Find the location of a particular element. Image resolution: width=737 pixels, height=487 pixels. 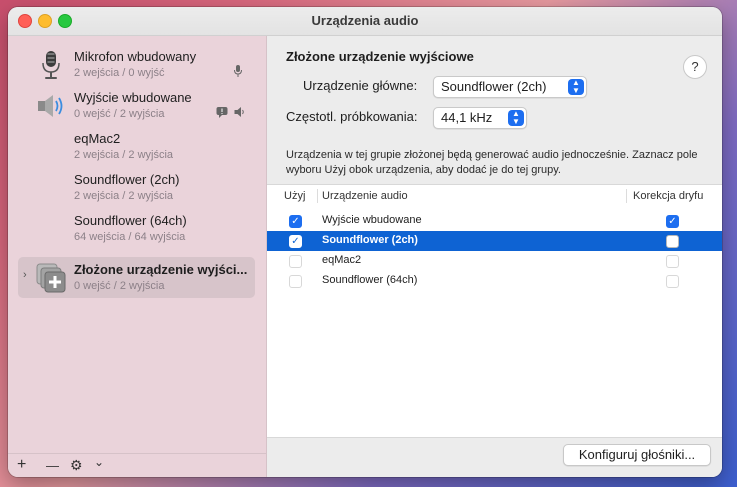

column-header-use: Użyj is located at coordinates (294, 196).